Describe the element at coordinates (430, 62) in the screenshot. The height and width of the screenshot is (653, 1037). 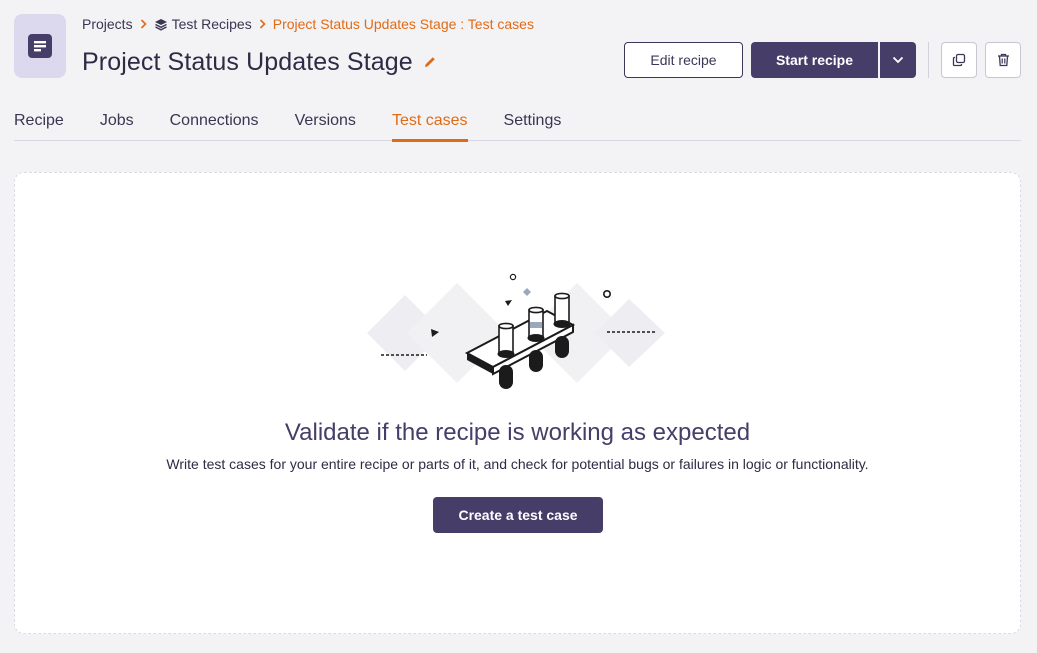
I see `pencil-icon` at that location.